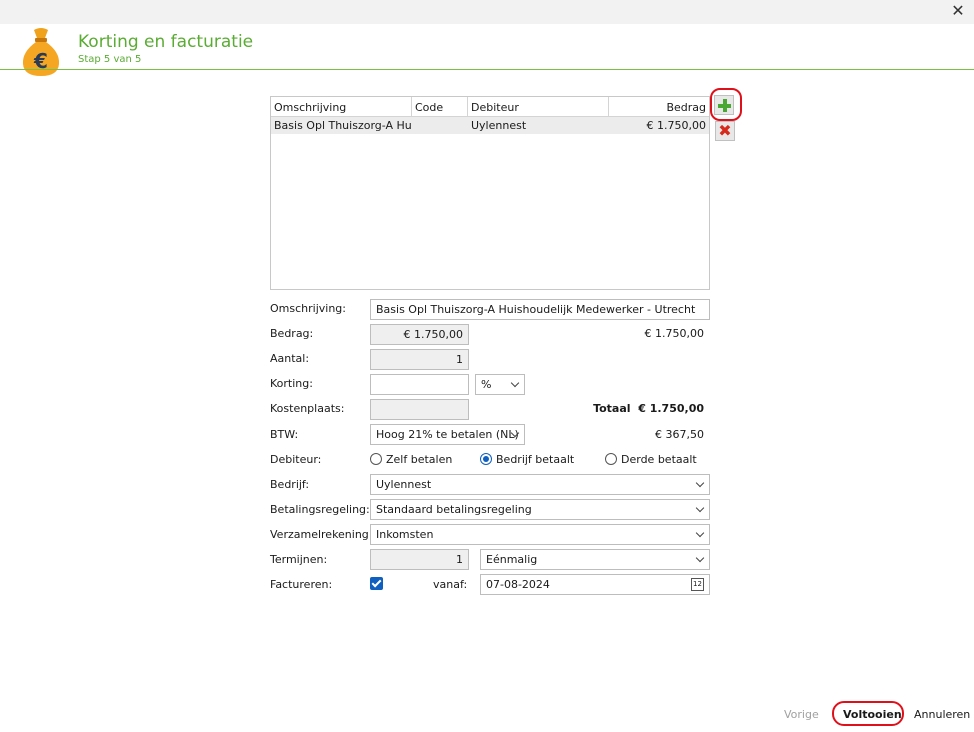 The image size is (974, 732). What do you see at coordinates (419, 409) in the screenshot?
I see `kostenplaats-input` at bounding box center [419, 409].